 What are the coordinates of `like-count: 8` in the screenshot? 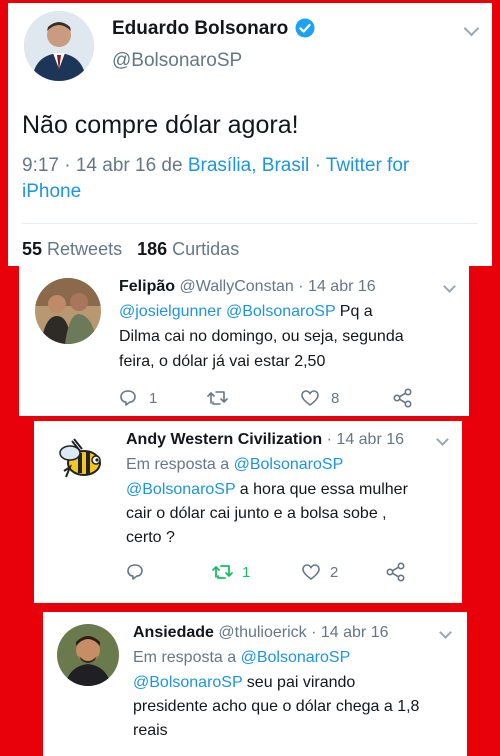 It's located at (335, 398).